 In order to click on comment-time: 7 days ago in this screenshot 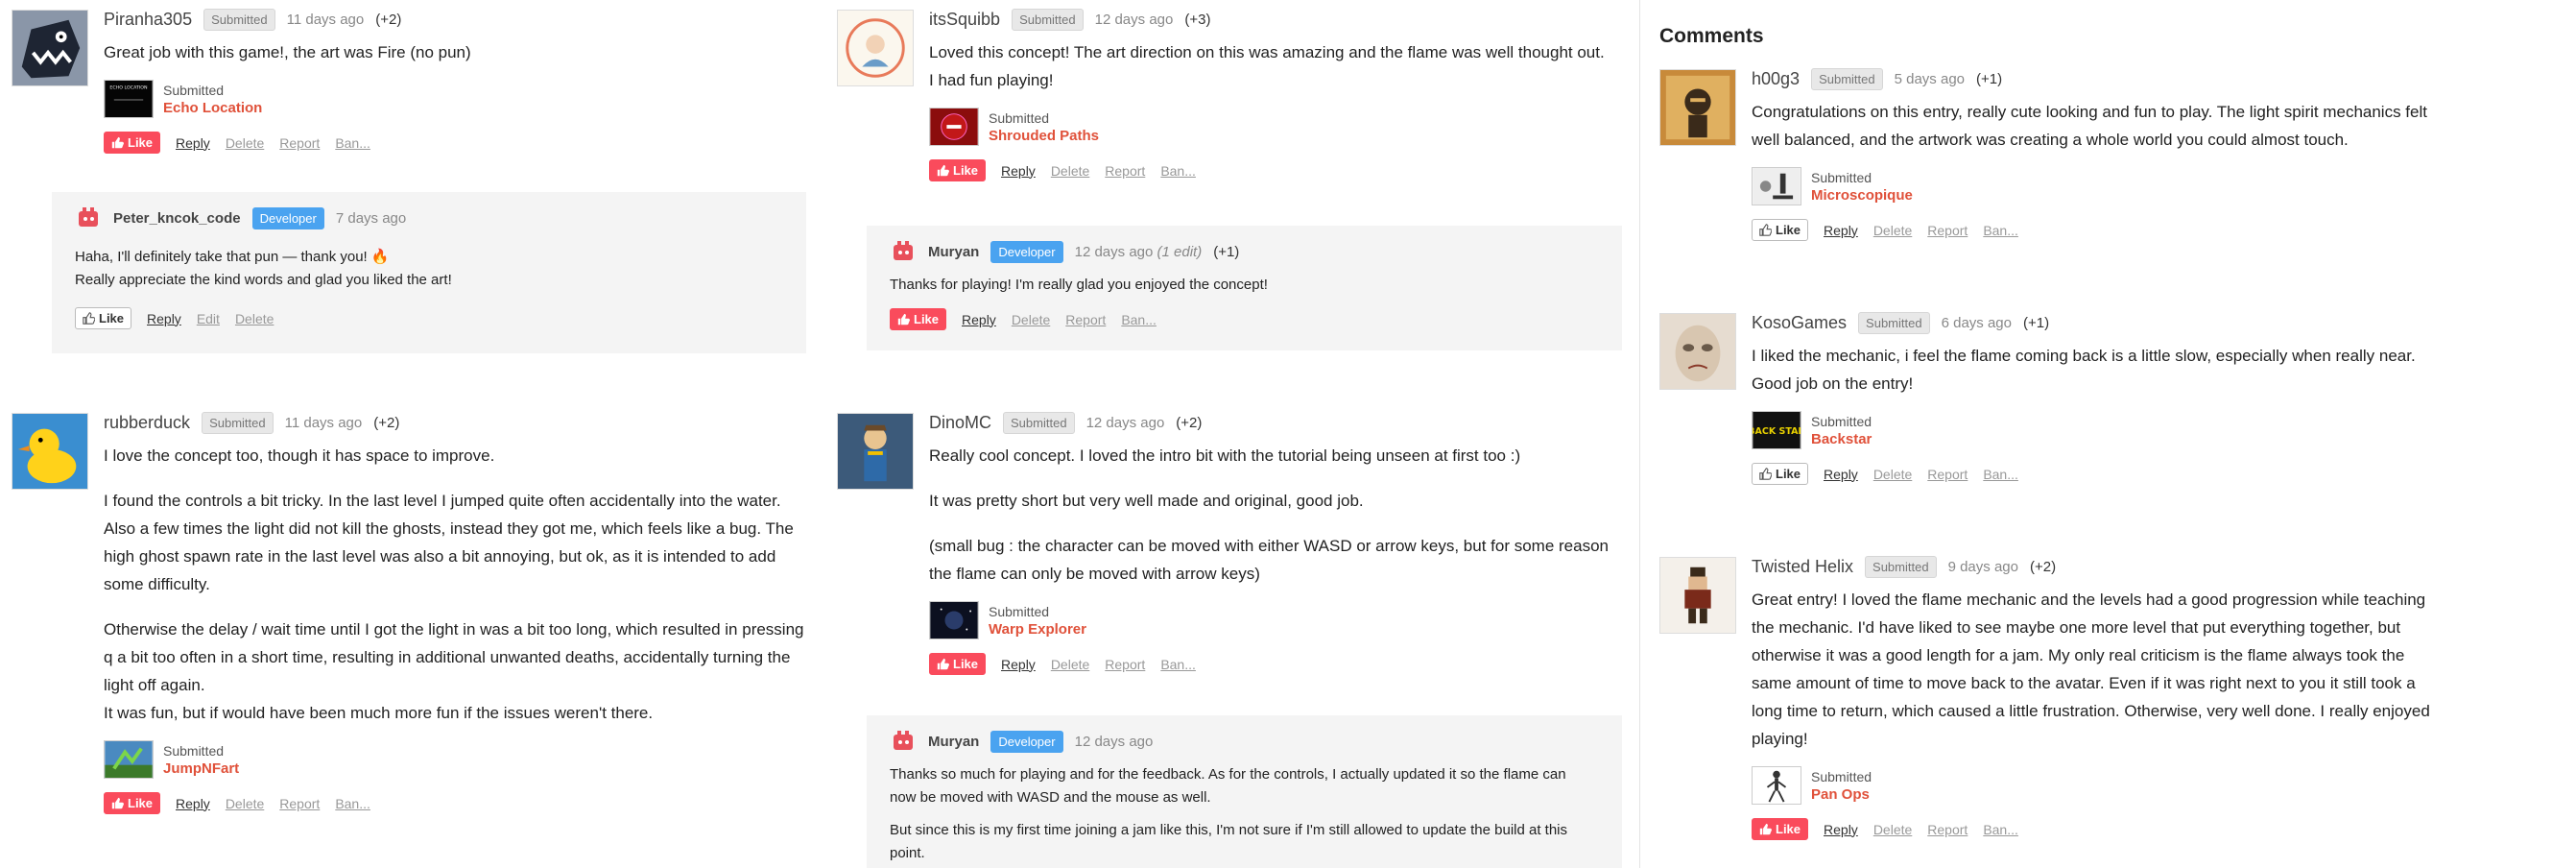, I will do `click(371, 218)`.